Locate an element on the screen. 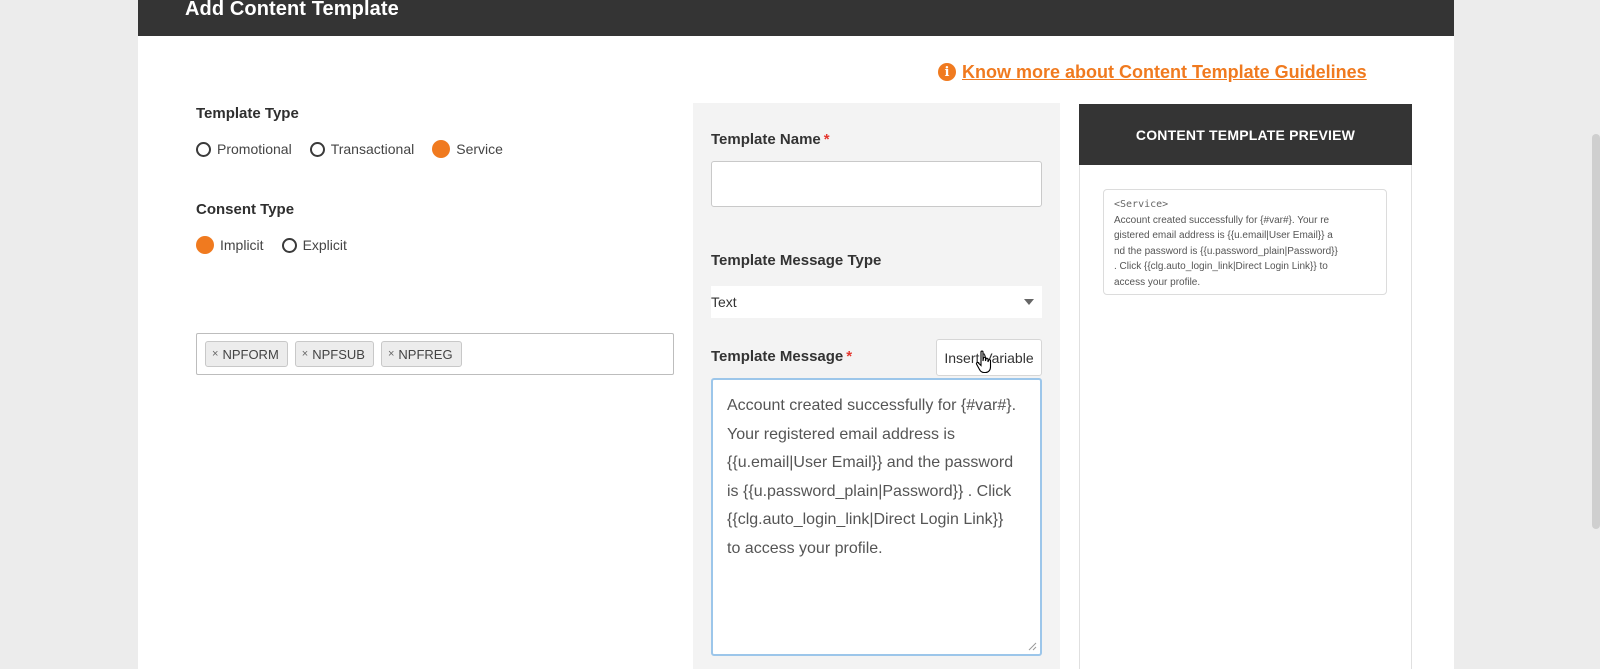 This screenshot has width=1600, height=669. tag-input: × NPFORM × NPFSUB × NPFREG is located at coordinates (435, 354).